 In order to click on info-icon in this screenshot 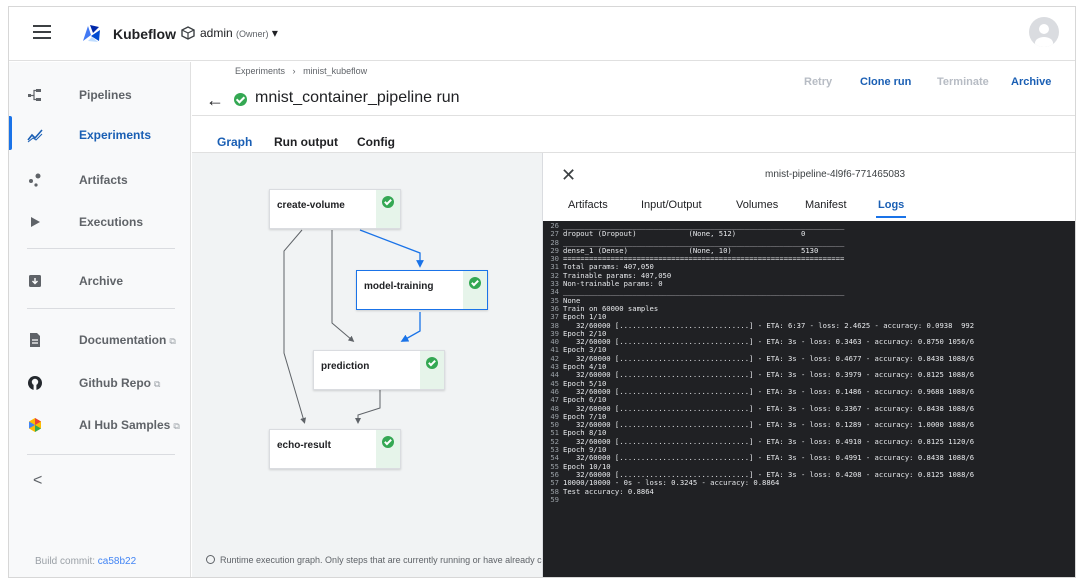, I will do `click(210, 559)`.